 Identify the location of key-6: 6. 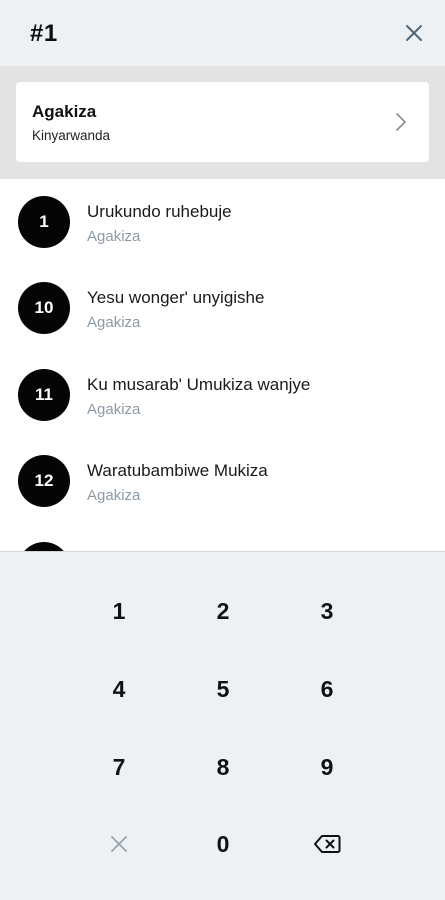
(327, 689).